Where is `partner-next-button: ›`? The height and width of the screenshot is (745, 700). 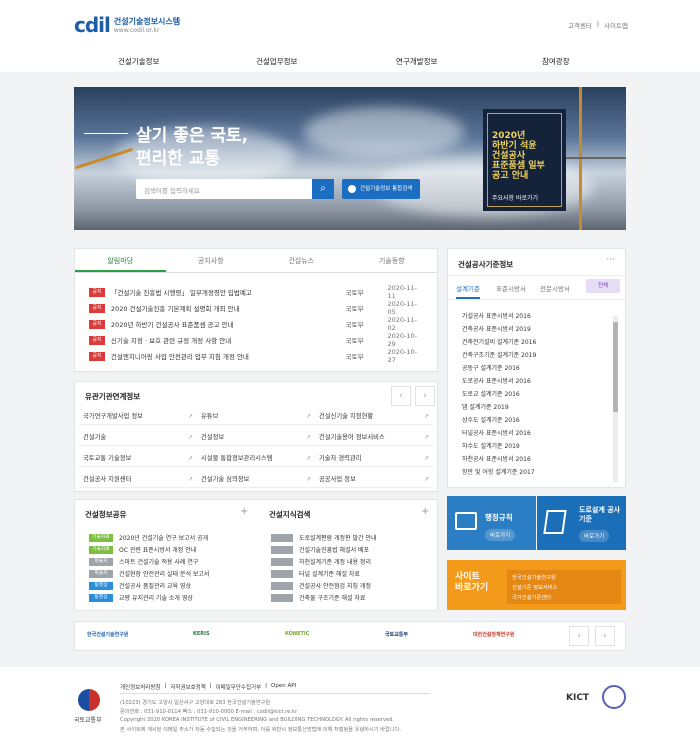 partner-next-button: › is located at coordinates (605, 636).